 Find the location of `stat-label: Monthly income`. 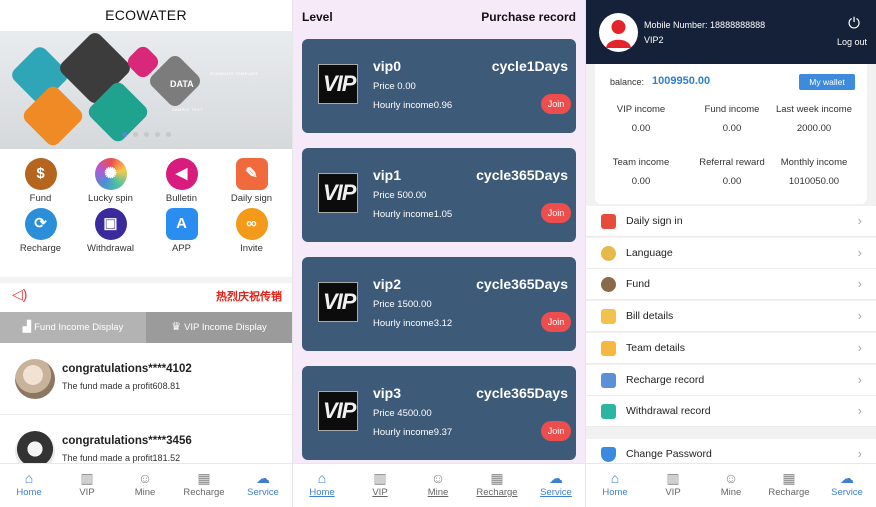

stat-label: Monthly income is located at coordinates (814, 162).